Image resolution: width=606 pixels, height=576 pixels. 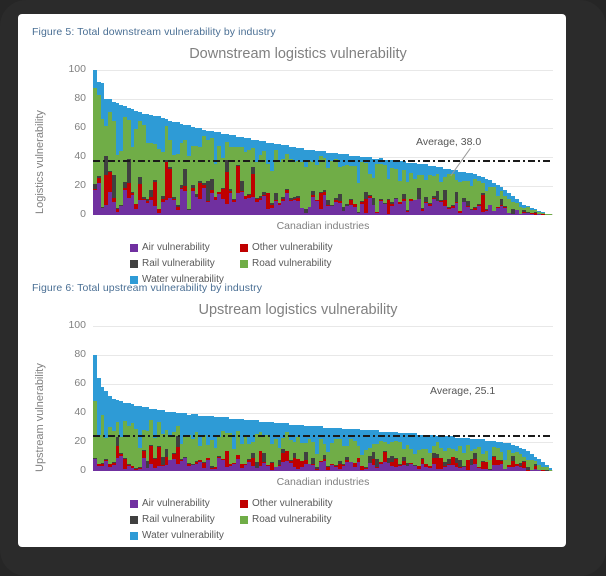 I want to click on average-annotation: Average, 25.1, so click(x=463, y=391).